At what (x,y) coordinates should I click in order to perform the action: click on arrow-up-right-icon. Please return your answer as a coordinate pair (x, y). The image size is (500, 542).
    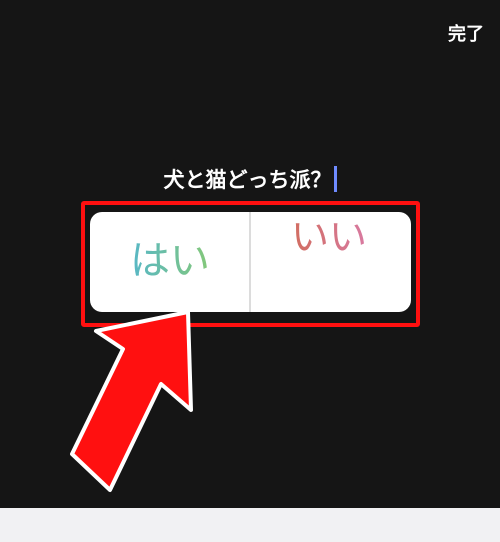
    Looking at the image, I should click on (131, 401).